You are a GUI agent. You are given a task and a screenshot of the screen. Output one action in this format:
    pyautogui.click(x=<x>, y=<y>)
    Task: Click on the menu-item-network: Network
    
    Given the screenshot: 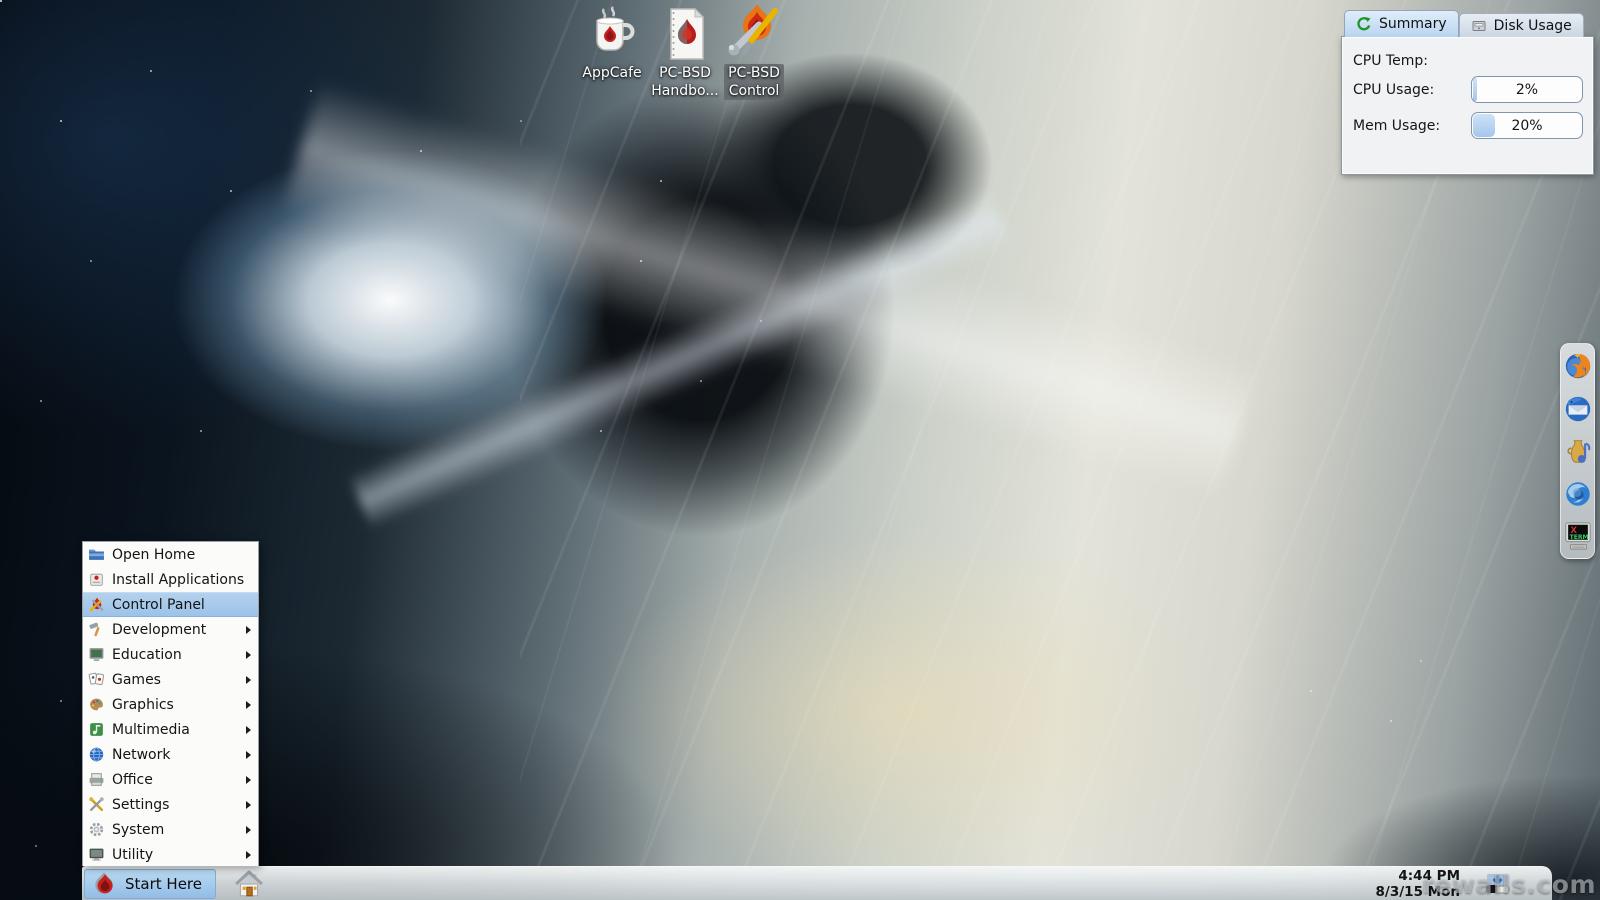 What is the action you would take?
    pyautogui.click(x=170, y=754)
    